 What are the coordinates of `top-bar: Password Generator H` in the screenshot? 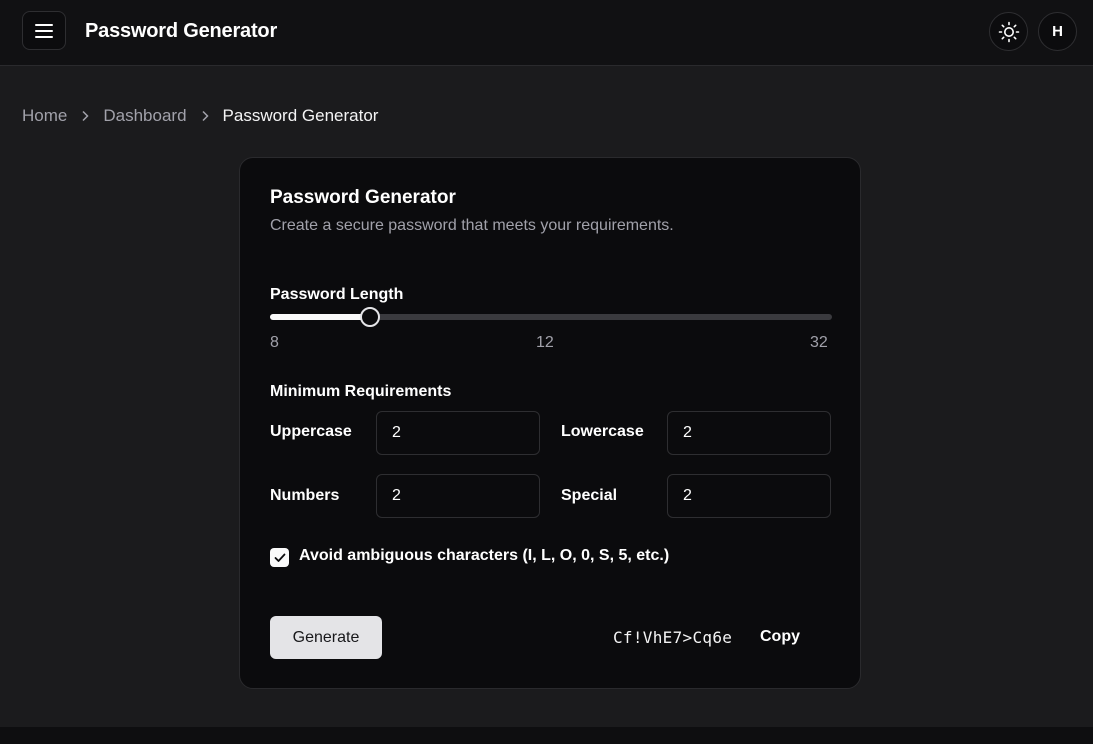 It's located at (546, 33).